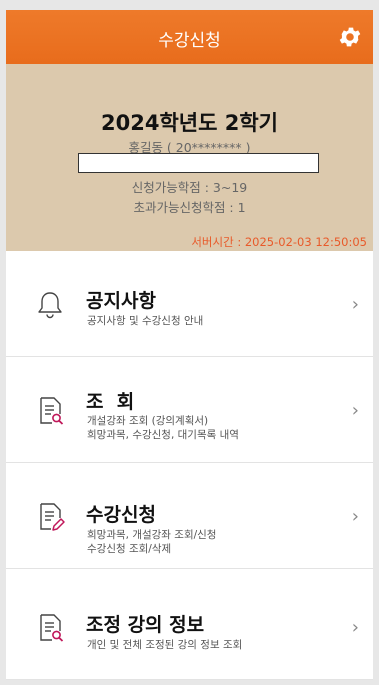  Describe the element at coordinates (279, 242) in the screenshot. I see `server-time: 서버시간 : 2025-02-03 12:50:05` at that location.